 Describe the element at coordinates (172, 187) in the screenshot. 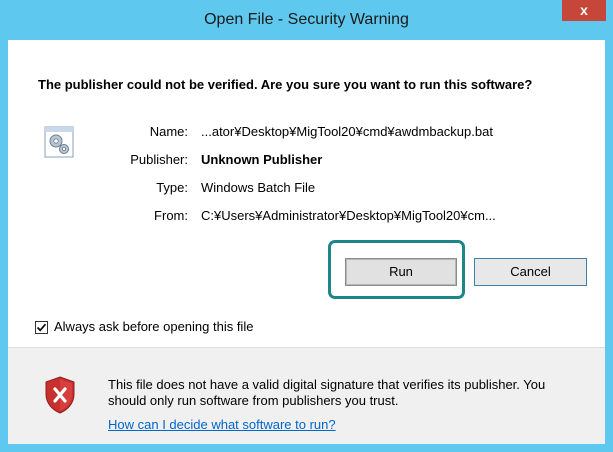

I see `type-label: Type:` at that location.